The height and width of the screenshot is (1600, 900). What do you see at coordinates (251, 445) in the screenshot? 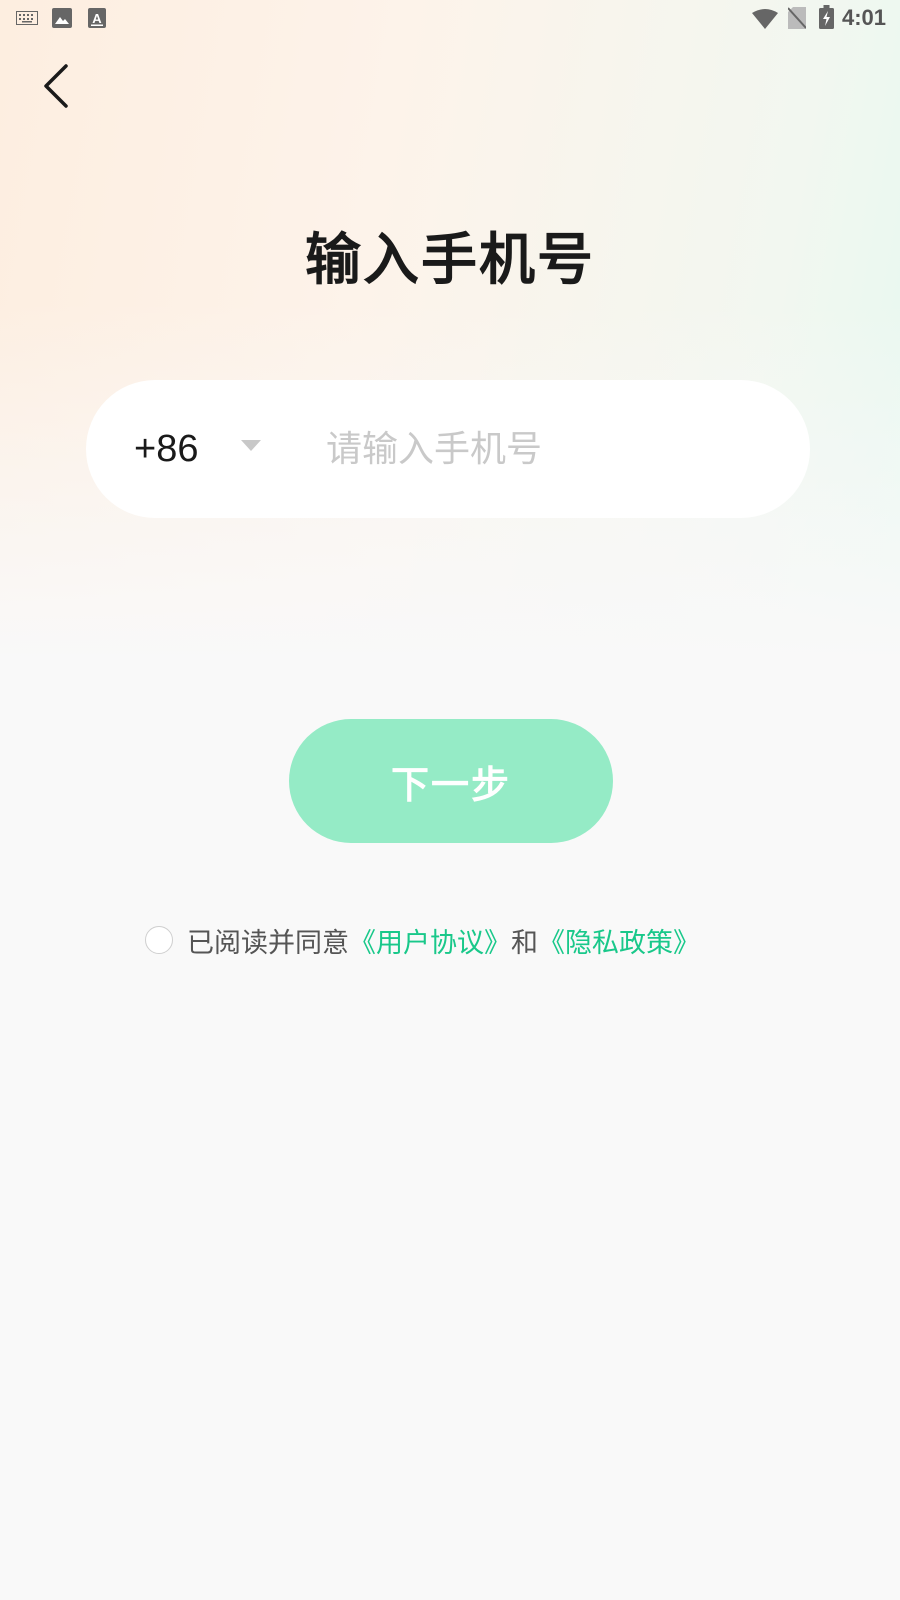
I see `caret-down-icon` at bounding box center [251, 445].